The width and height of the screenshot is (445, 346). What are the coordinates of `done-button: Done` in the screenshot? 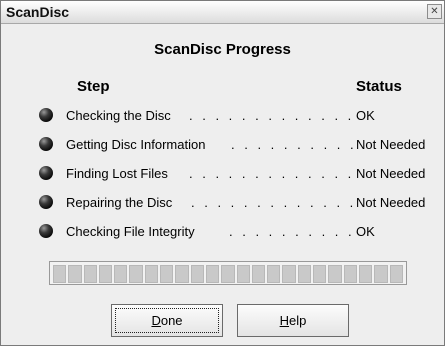 It's located at (167, 320).